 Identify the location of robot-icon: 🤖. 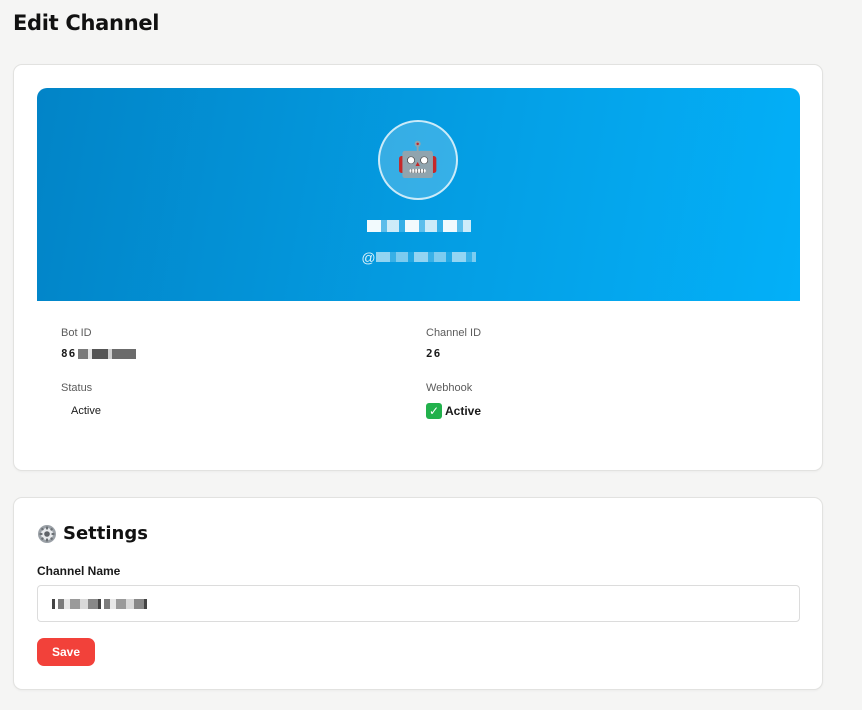
(418, 160).